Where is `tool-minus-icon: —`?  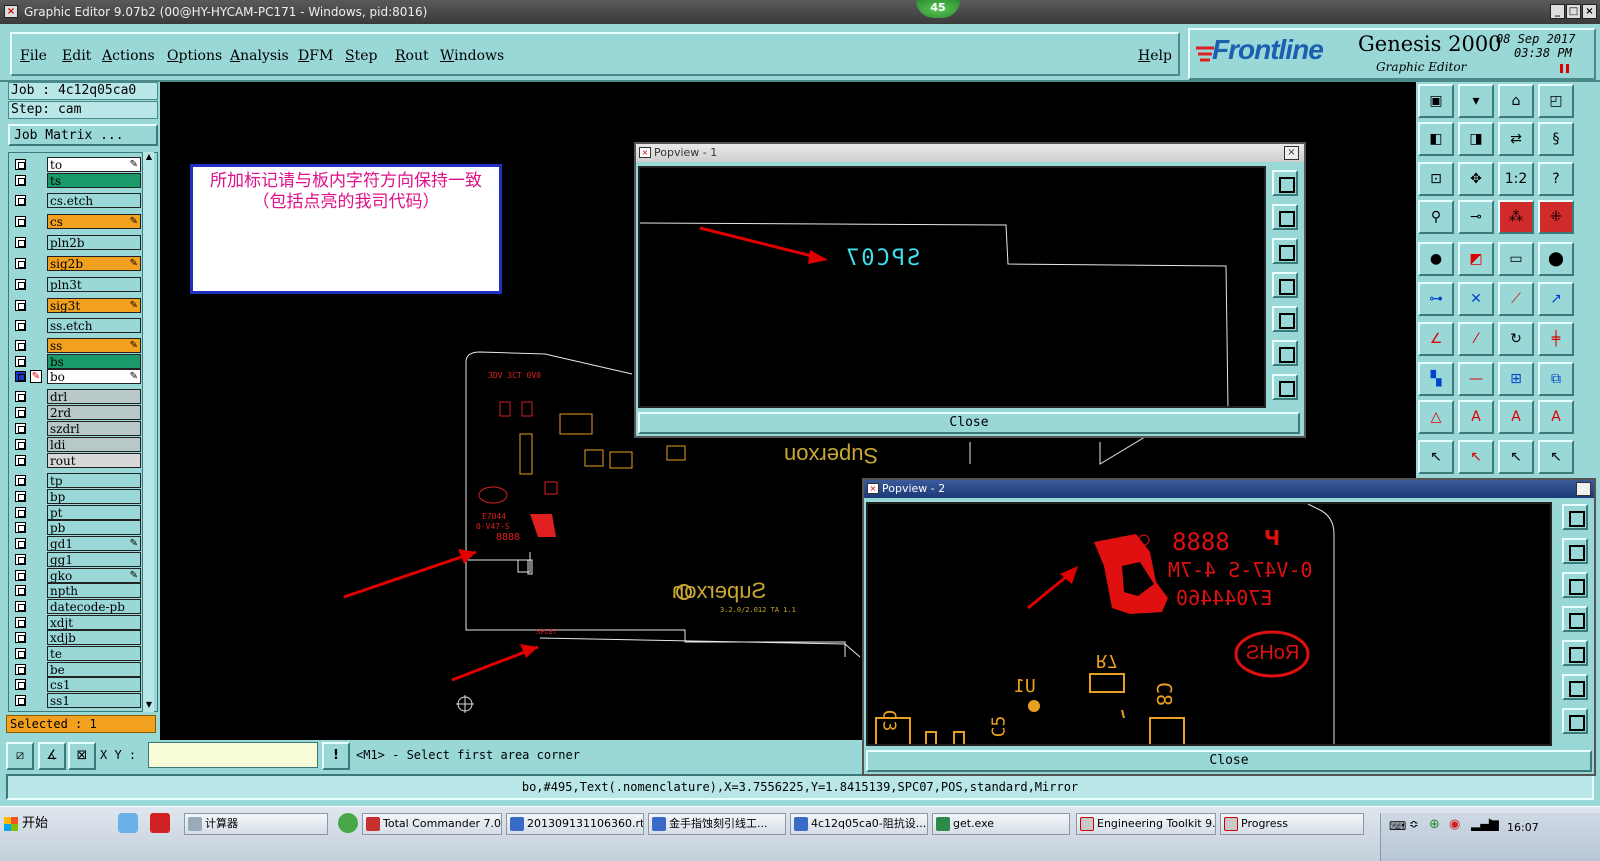 tool-minus-icon: — is located at coordinates (1476, 379).